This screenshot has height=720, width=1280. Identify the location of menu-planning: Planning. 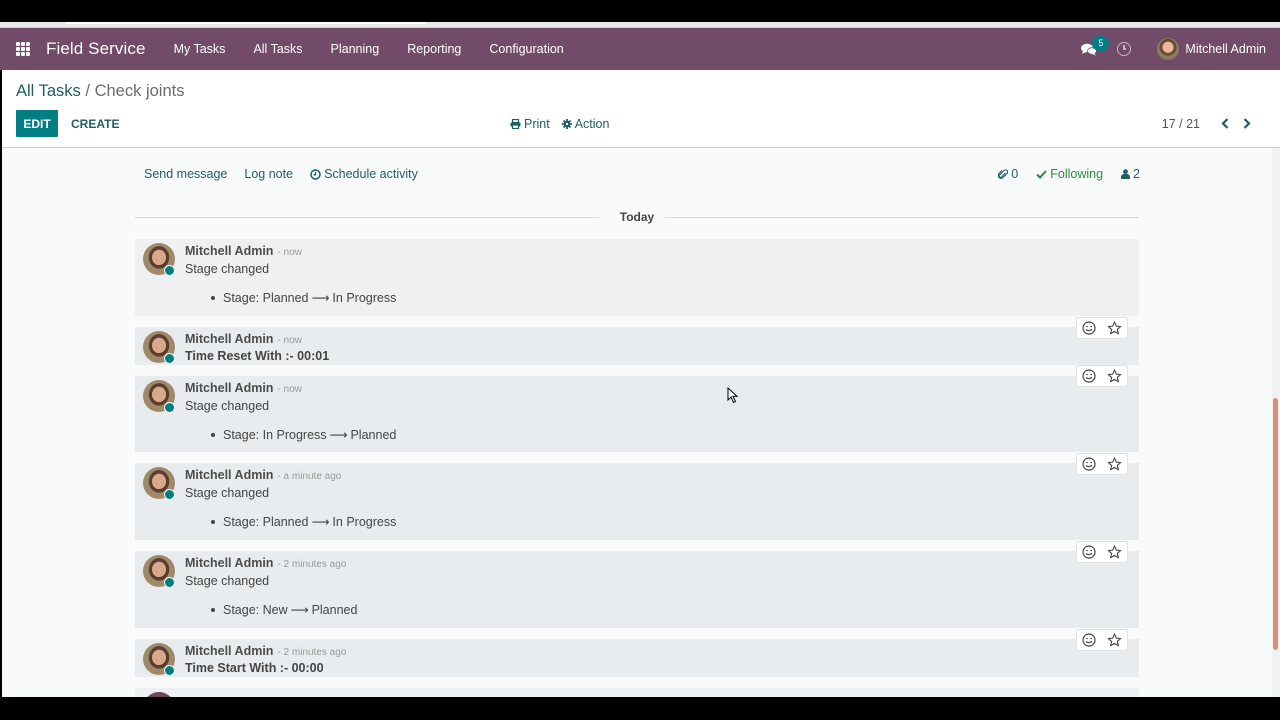
(355, 49).